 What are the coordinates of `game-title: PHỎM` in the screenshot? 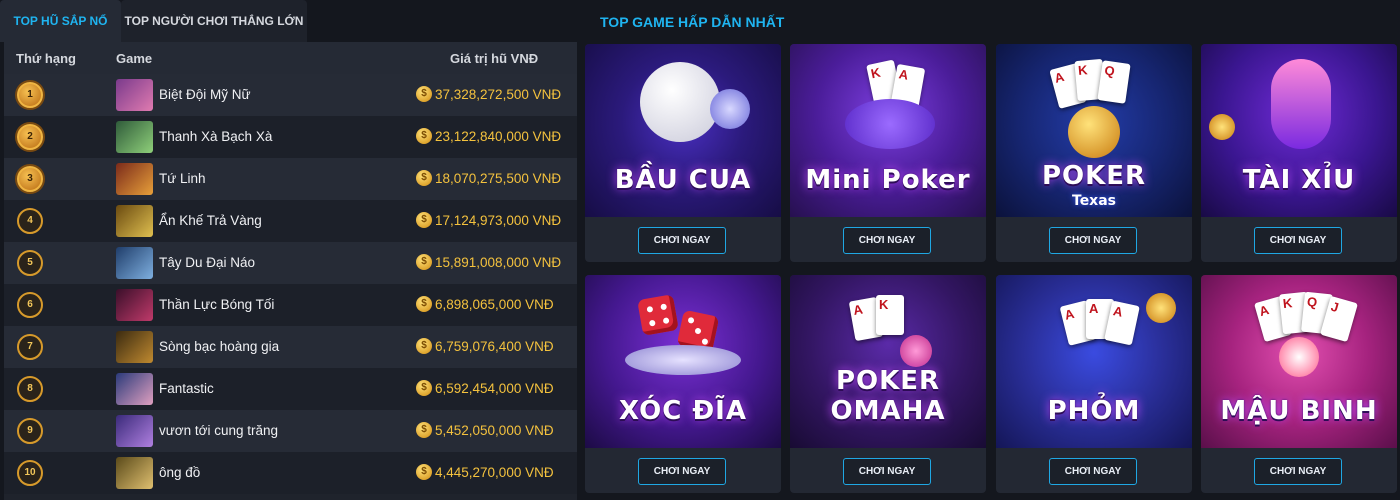 It's located at (1094, 411).